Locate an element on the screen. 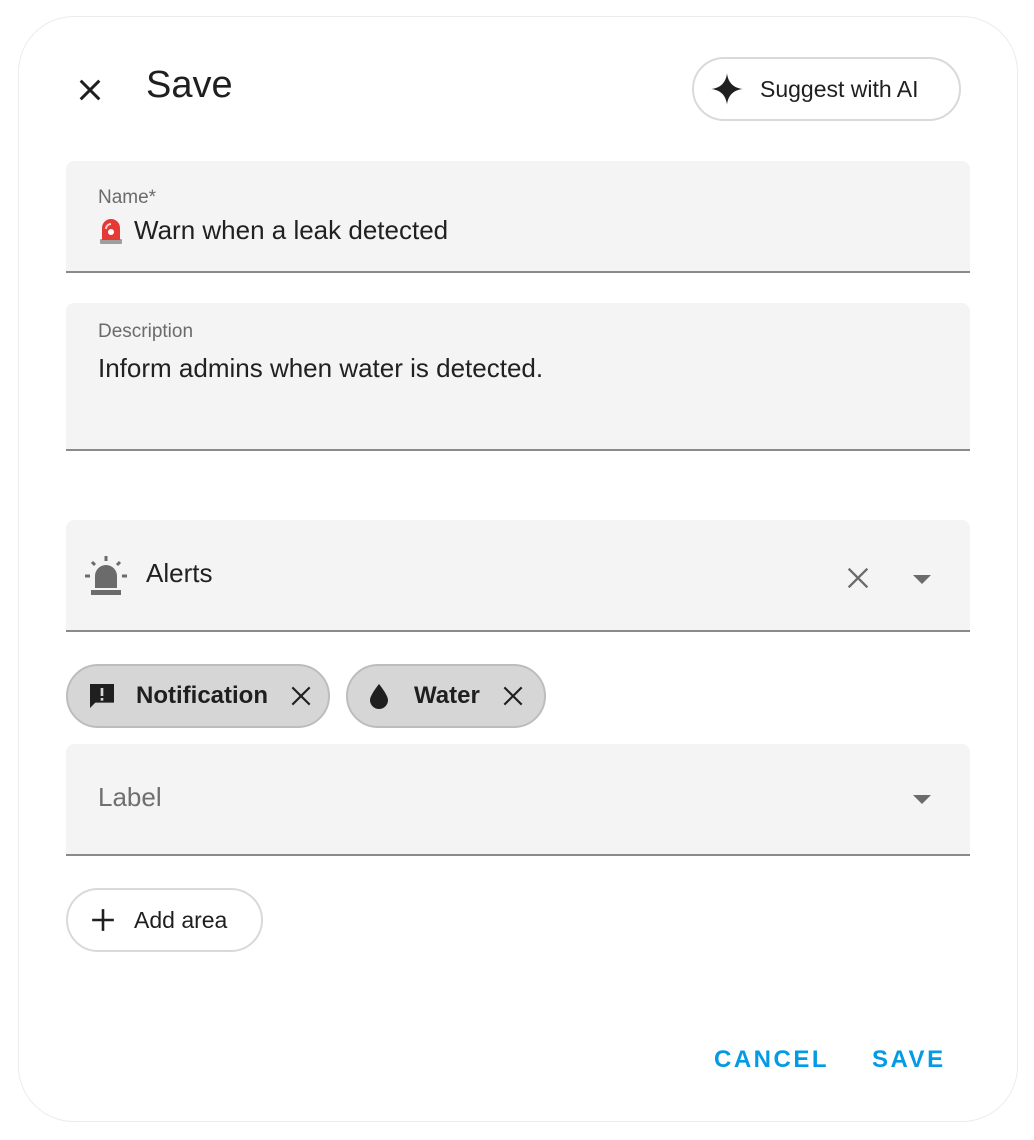 Image resolution: width=1034 pixels, height=1140 pixels. suggest-with-ai-label: Suggest with AI is located at coordinates (839, 88).